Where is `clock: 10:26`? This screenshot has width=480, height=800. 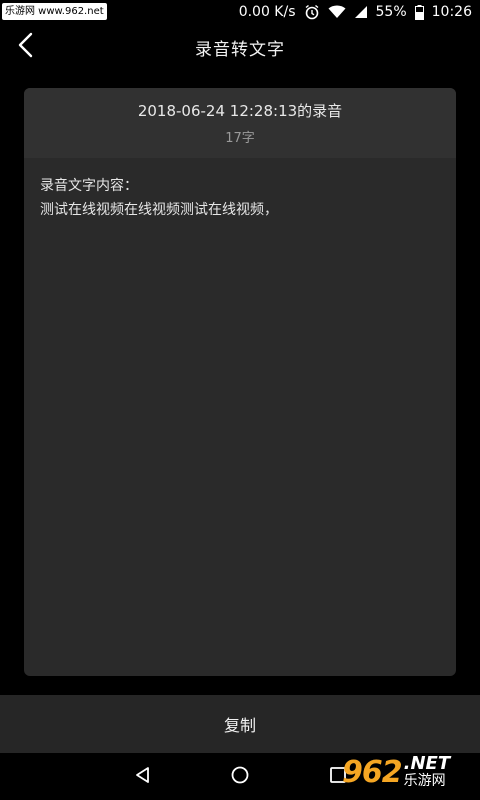 clock: 10:26 is located at coordinates (451, 12).